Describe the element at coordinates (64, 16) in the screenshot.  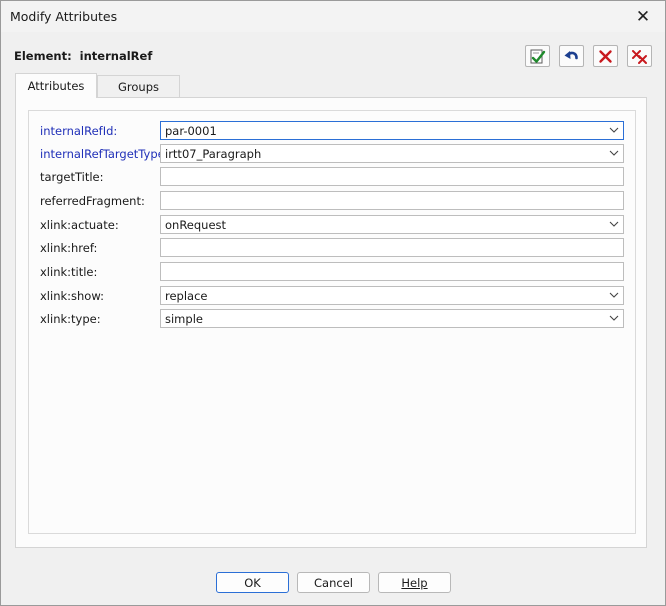
I see `window-title: Modify Attributes` at that location.